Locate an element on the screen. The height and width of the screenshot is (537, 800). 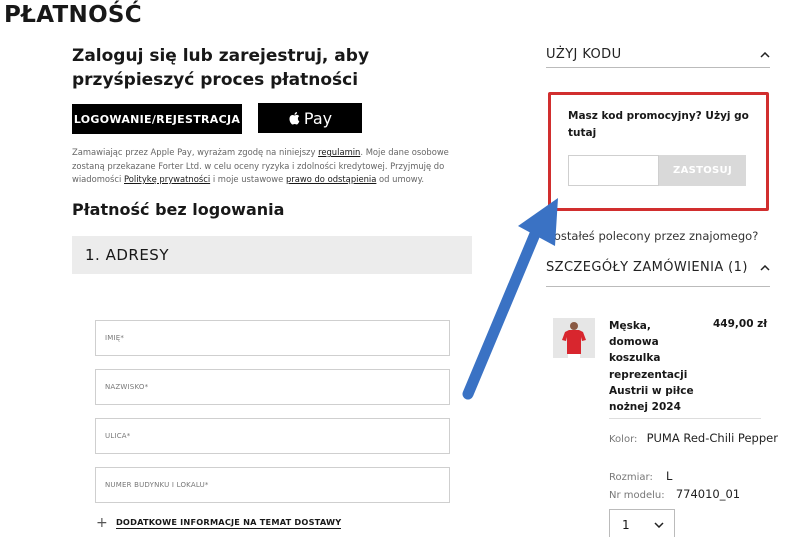
plus-icon: + is located at coordinates (102, 523).